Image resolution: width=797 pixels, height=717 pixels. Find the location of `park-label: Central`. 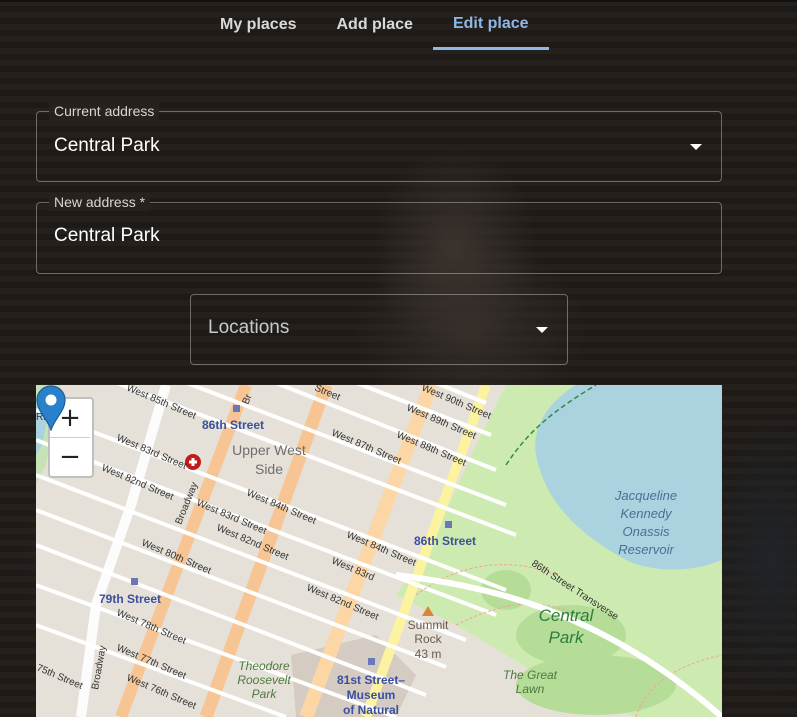

park-label: Central is located at coordinates (567, 615).